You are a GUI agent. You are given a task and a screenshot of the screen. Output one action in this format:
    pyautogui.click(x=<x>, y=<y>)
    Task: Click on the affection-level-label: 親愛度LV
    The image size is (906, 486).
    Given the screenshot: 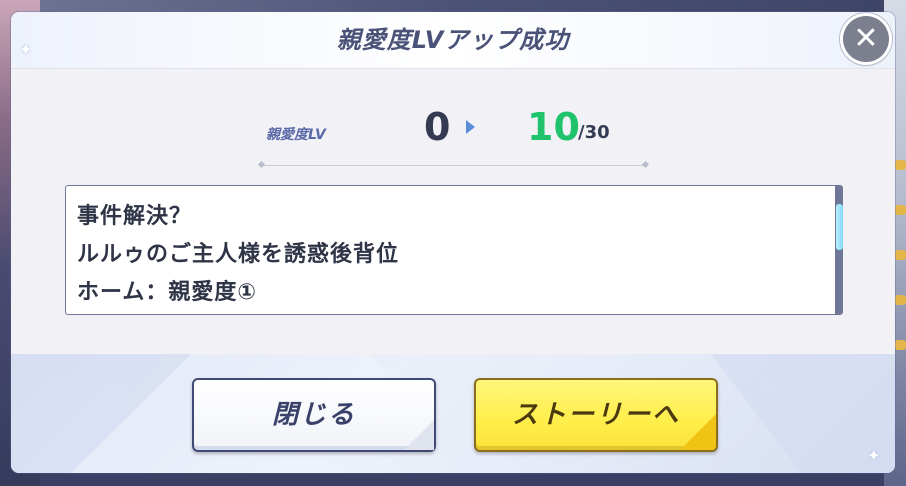 What is the action you would take?
    pyautogui.click(x=296, y=135)
    